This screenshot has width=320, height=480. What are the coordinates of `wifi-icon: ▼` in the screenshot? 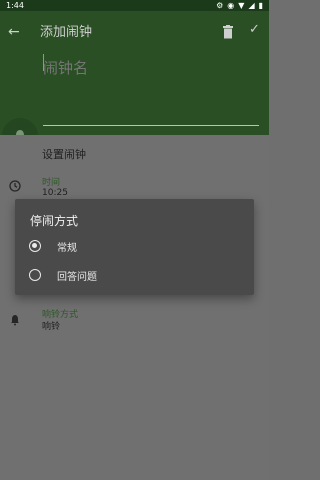 It's located at (241, 5).